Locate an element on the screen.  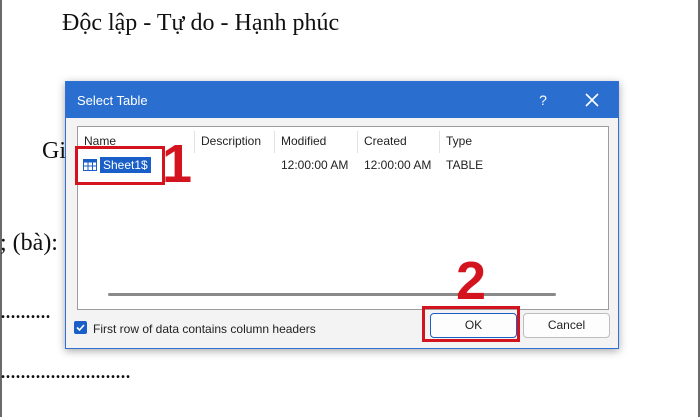
document-text-fragment: ; (bà): is located at coordinates (29, 243).